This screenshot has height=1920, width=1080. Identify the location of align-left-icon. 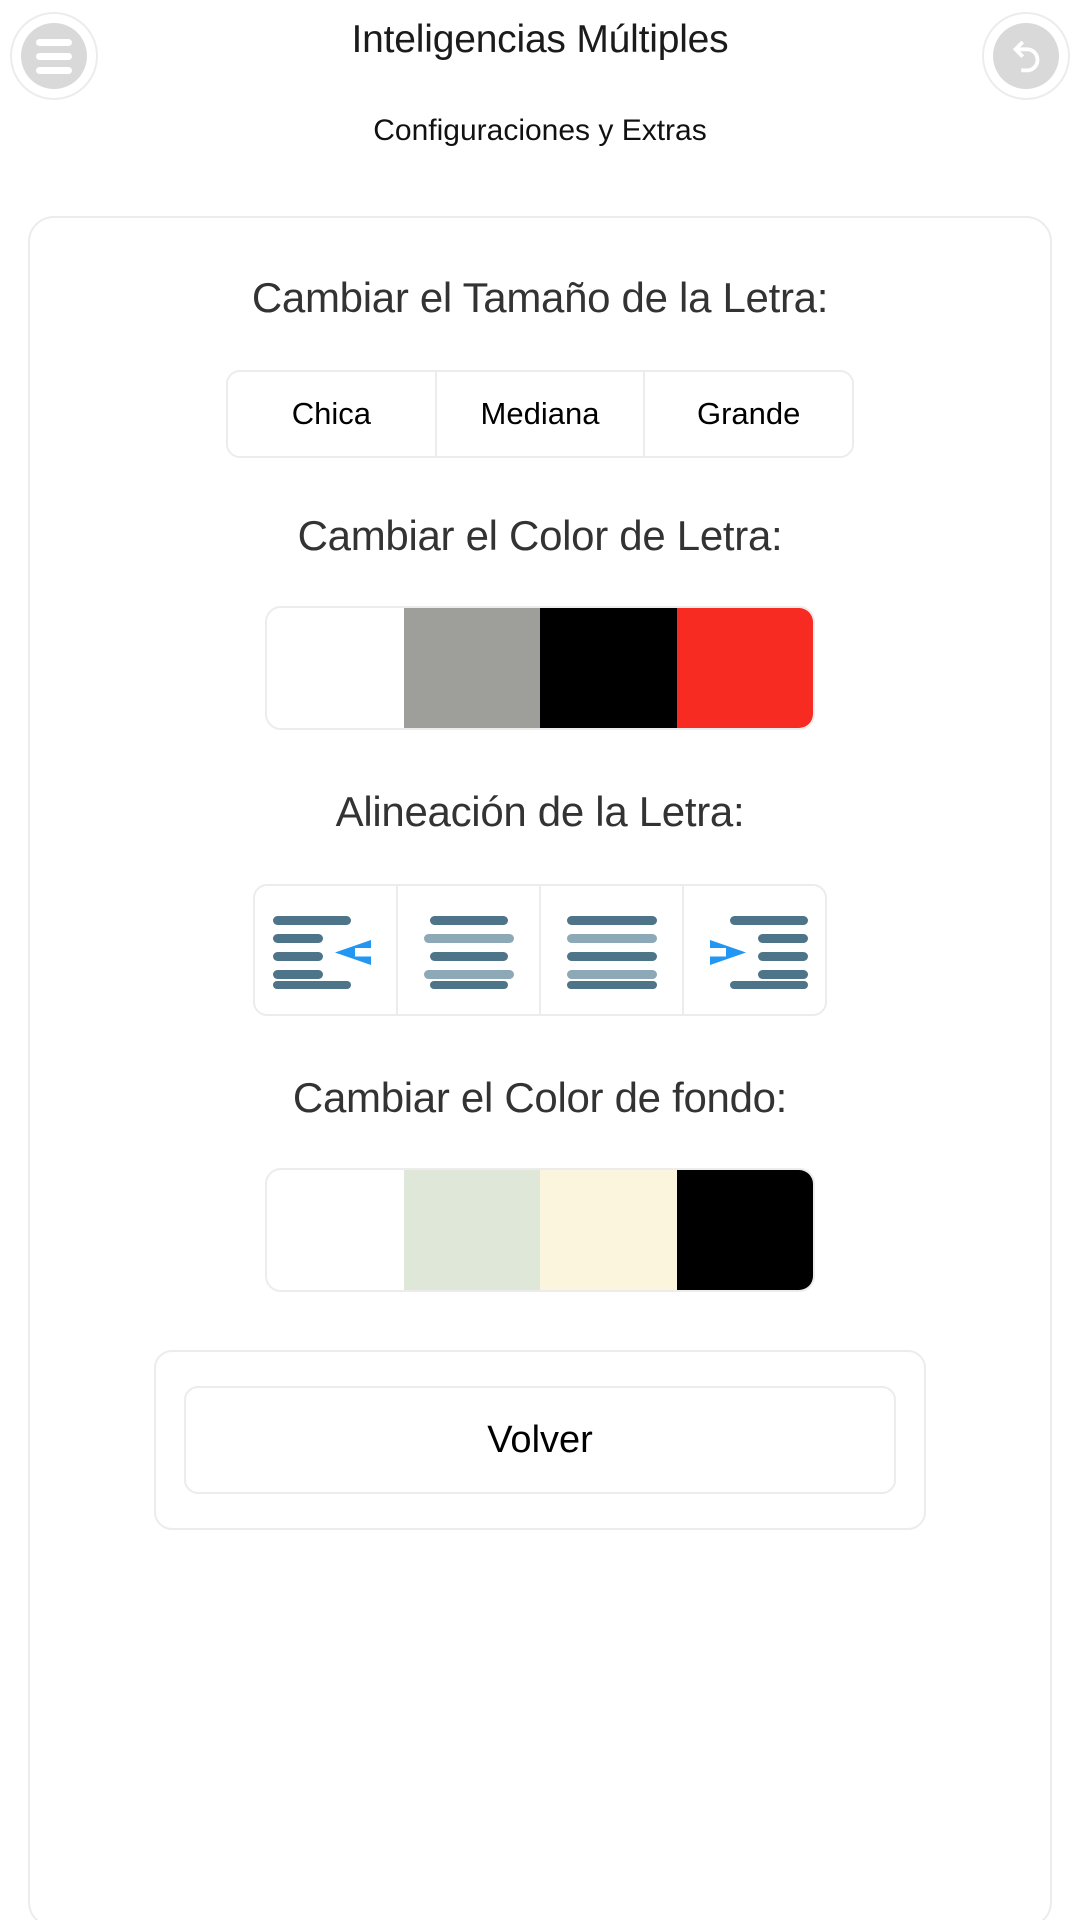
(321, 952).